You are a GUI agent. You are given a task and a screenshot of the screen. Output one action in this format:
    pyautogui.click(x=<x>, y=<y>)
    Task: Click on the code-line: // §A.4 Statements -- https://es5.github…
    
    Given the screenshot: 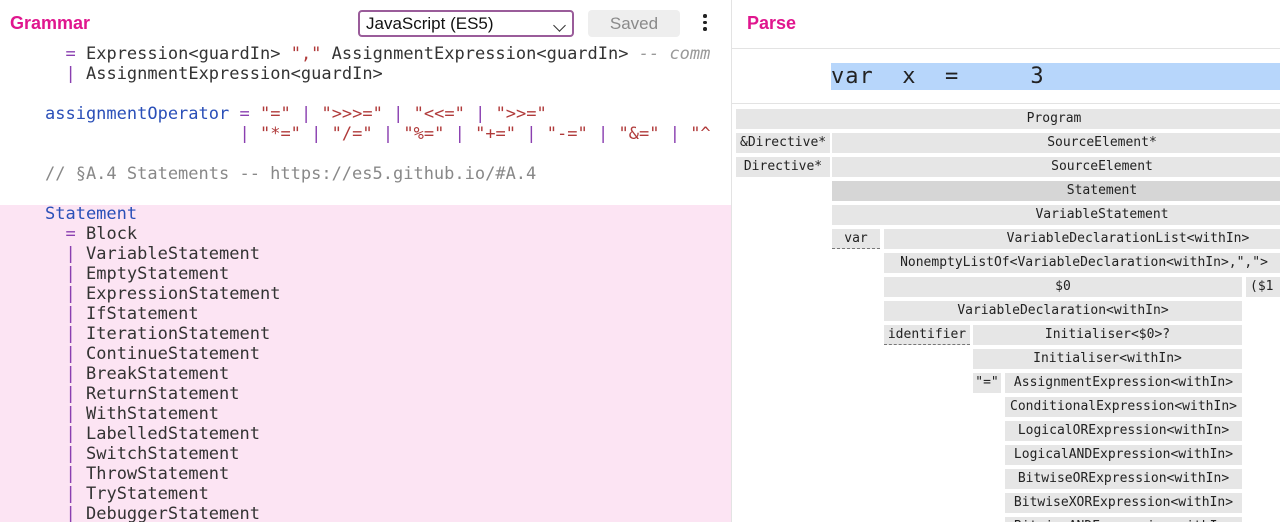 What is the action you would take?
    pyautogui.click(x=291, y=174)
    